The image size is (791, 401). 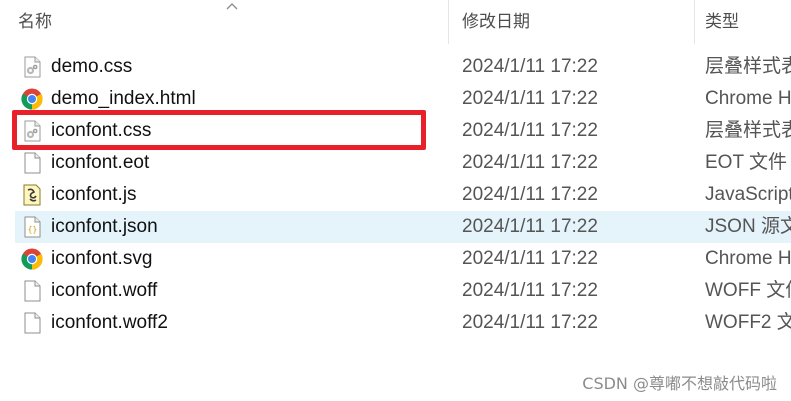 I want to click on file-row: iconfont.svg 2024/1/11 17:22 Chrome HTML, so click(x=403, y=259).